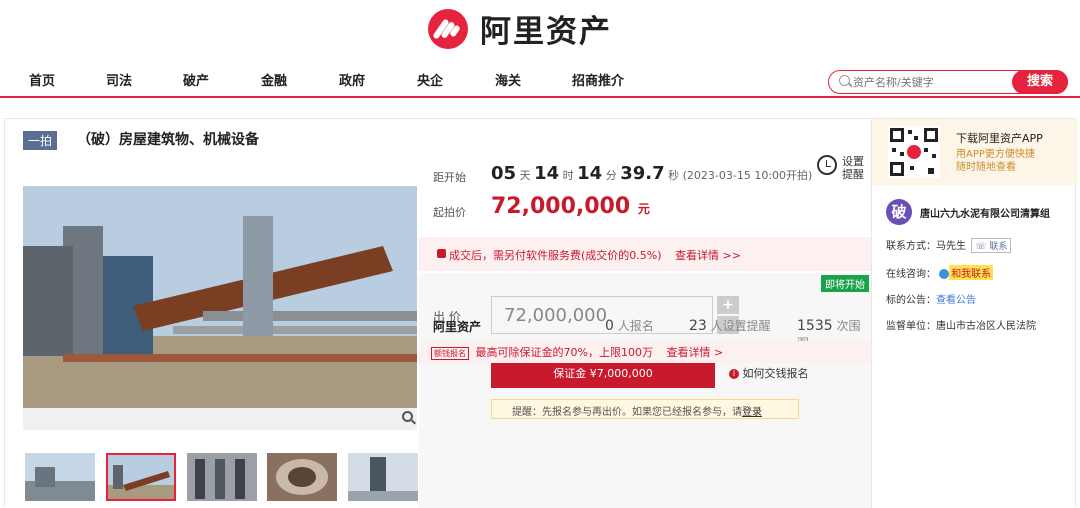  Describe the element at coordinates (449, 177) in the screenshot. I see `countdown-label: 距开始` at that location.